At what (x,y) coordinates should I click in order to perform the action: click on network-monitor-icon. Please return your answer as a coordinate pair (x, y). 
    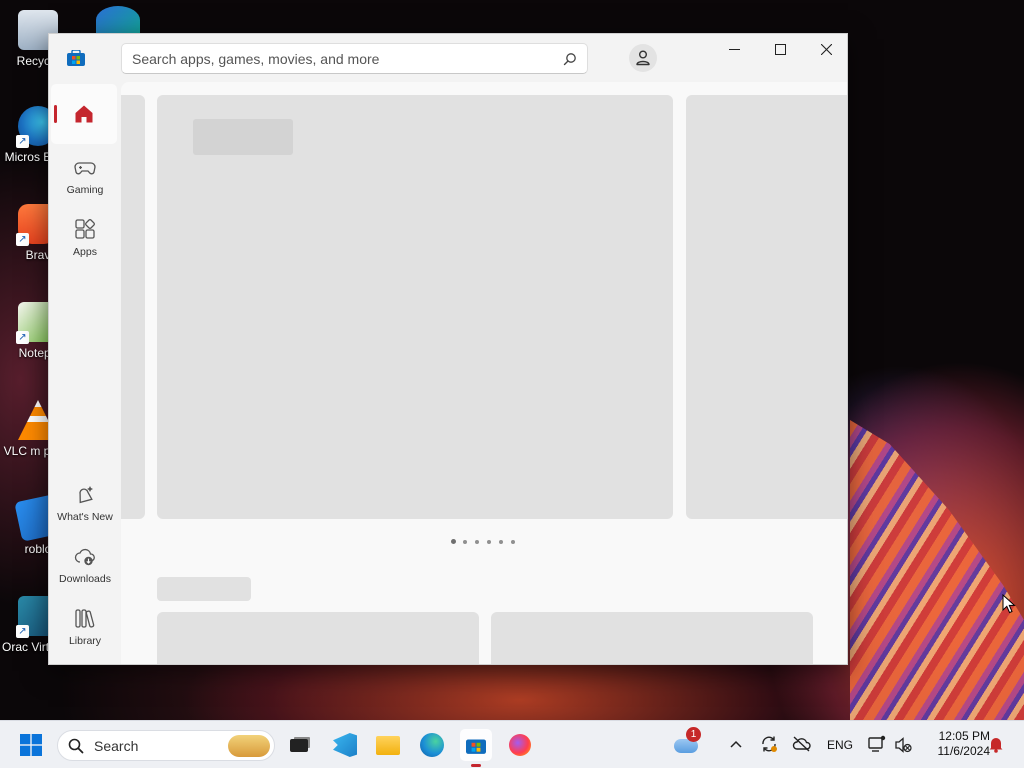
    Looking at the image, I should click on (877, 744).